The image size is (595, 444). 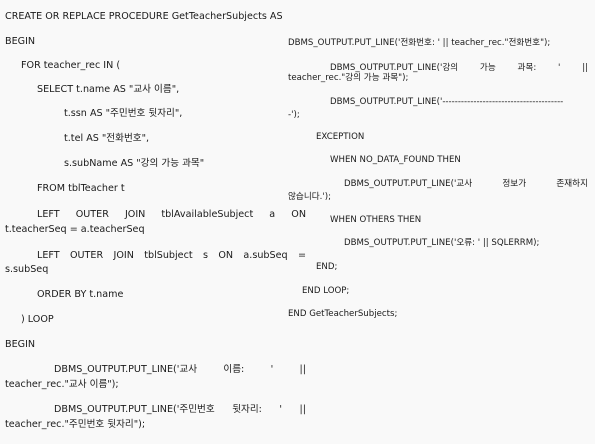 What do you see at coordinates (123, 113) in the screenshot?
I see `code-line: t.ssn AS "주민번호 뒷자리",` at bounding box center [123, 113].